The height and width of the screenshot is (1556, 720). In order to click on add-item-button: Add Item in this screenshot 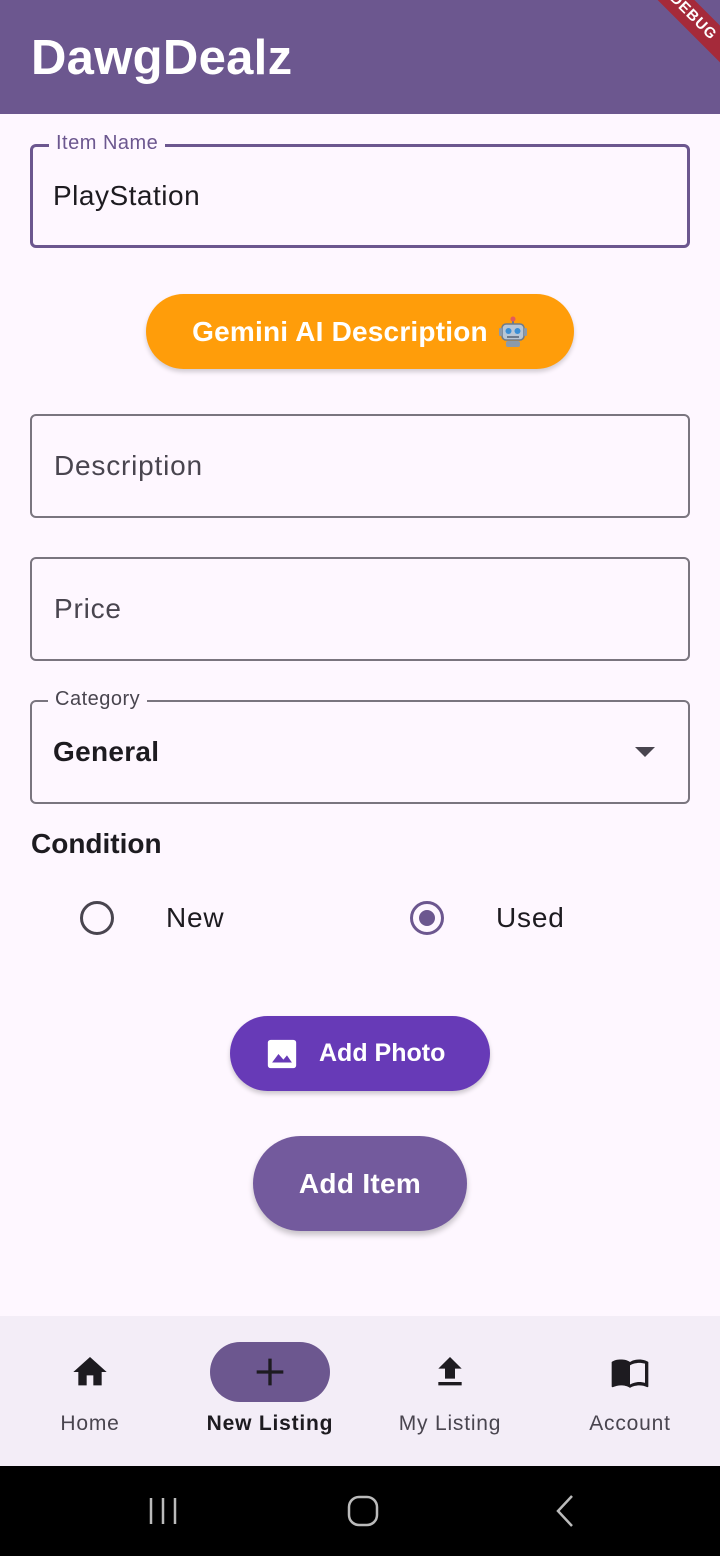, I will do `click(360, 1183)`.